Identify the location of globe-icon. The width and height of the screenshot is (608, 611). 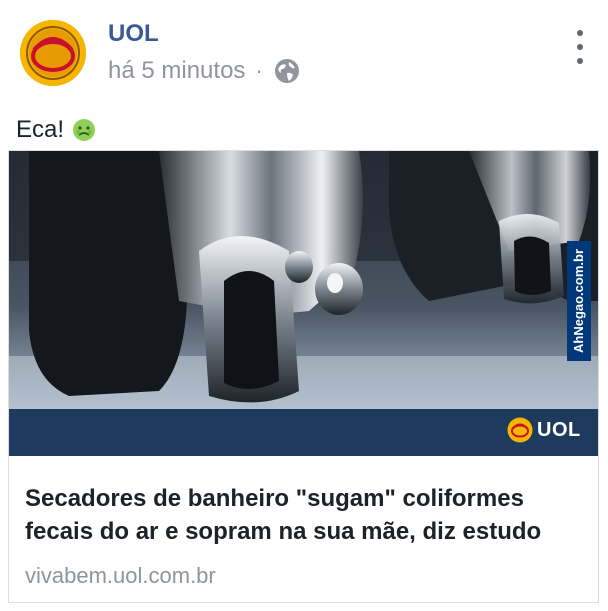
(286, 71).